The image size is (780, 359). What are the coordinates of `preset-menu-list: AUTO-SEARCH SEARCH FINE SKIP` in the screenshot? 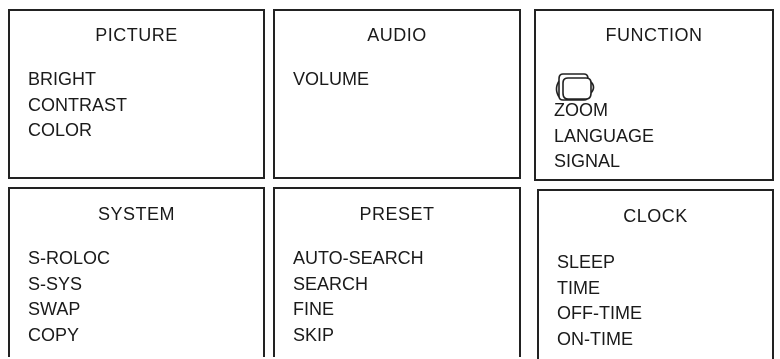 It's located at (358, 297).